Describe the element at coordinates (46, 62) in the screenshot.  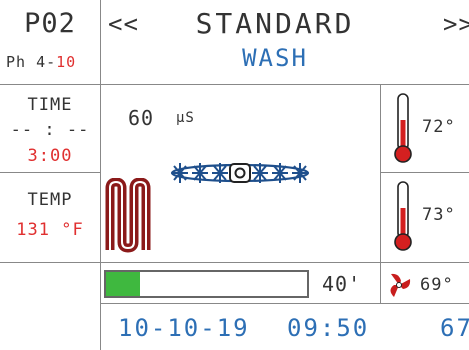
I see `ph-value: 4-` at that location.